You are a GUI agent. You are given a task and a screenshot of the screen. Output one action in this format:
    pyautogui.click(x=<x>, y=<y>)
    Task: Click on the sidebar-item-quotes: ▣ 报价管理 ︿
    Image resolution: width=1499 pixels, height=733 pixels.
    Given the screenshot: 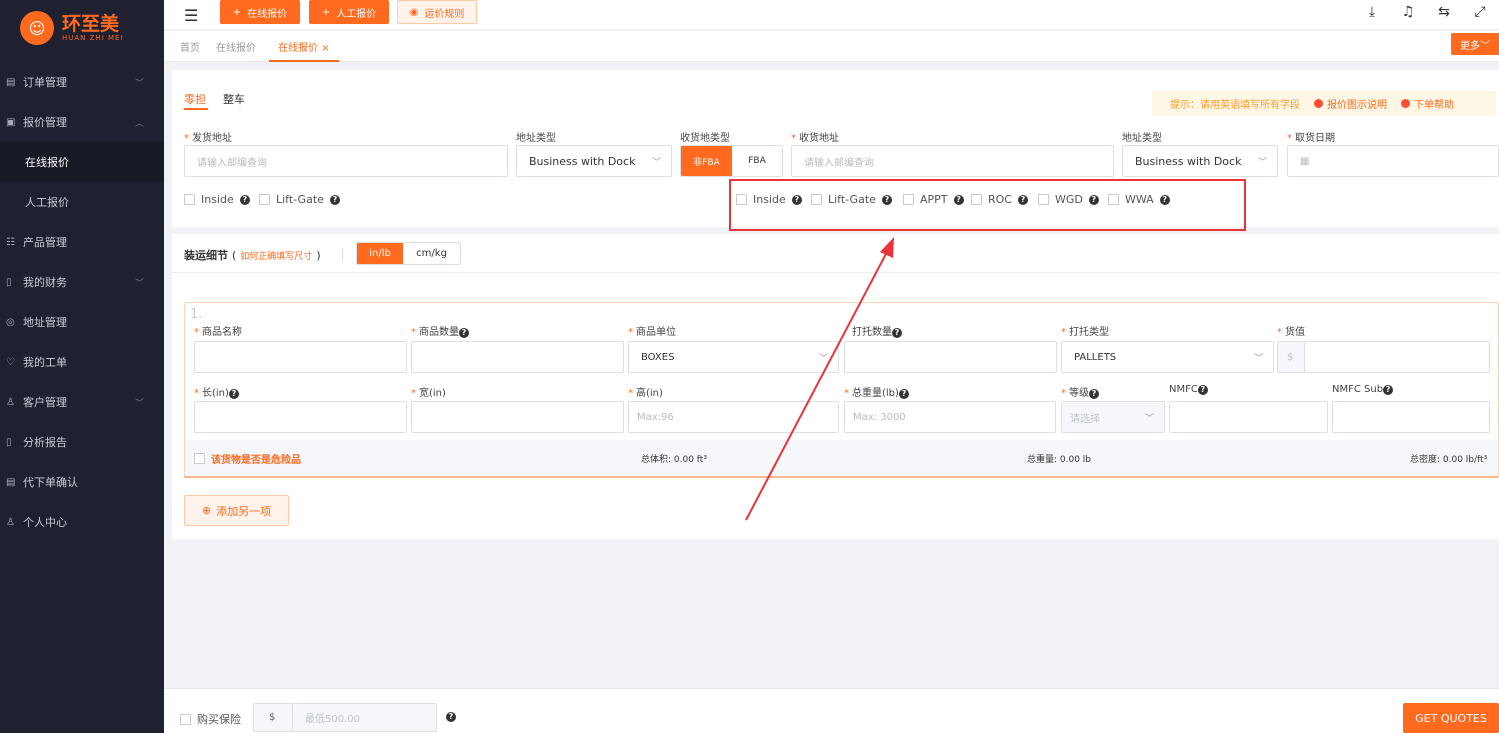 What is the action you would take?
    pyautogui.click(x=82, y=122)
    